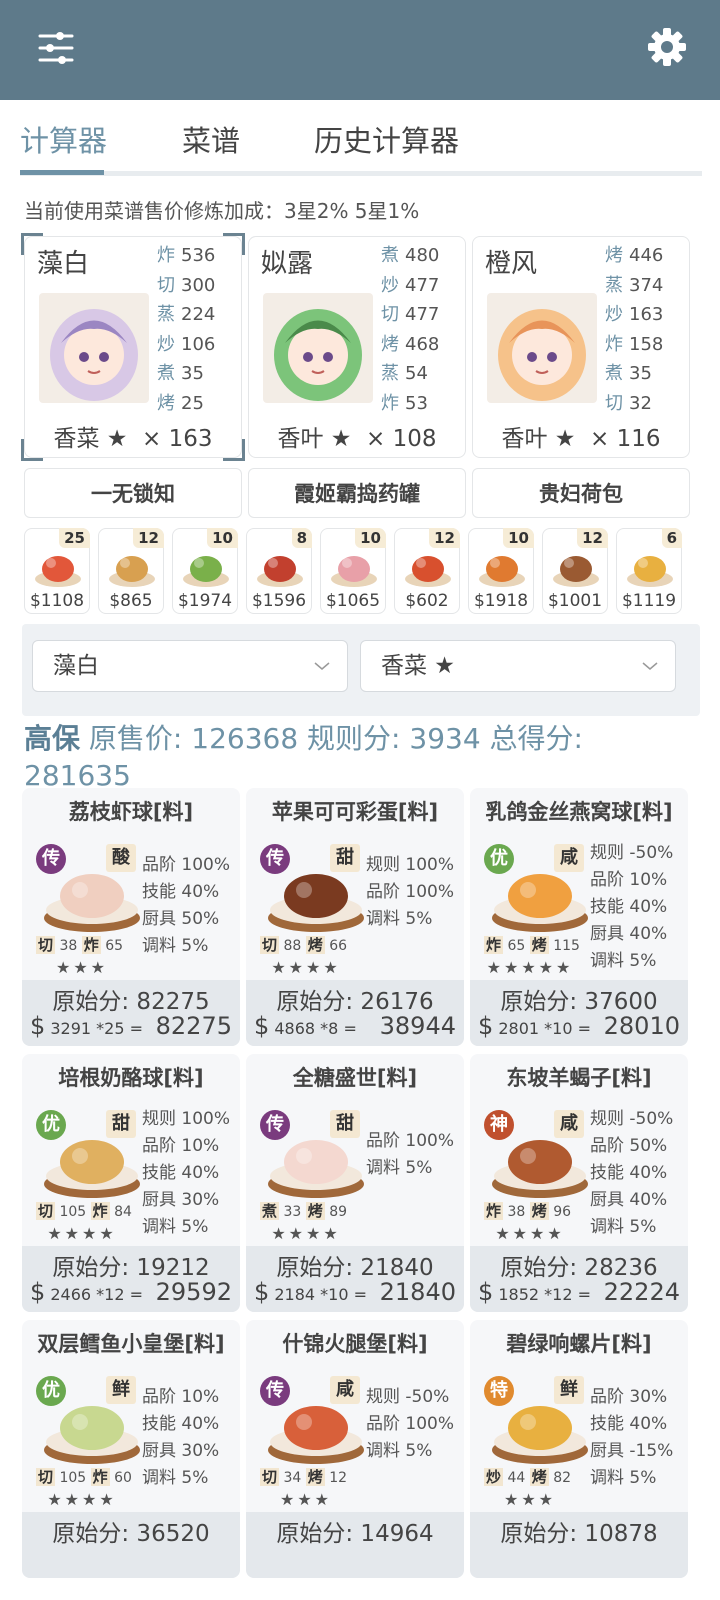 This screenshot has width=720, height=1600. What do you see at coordinates (575, 571) in the screenshot?
I see `dish-tile: 12 $1001` at bounding box center [575, 571].